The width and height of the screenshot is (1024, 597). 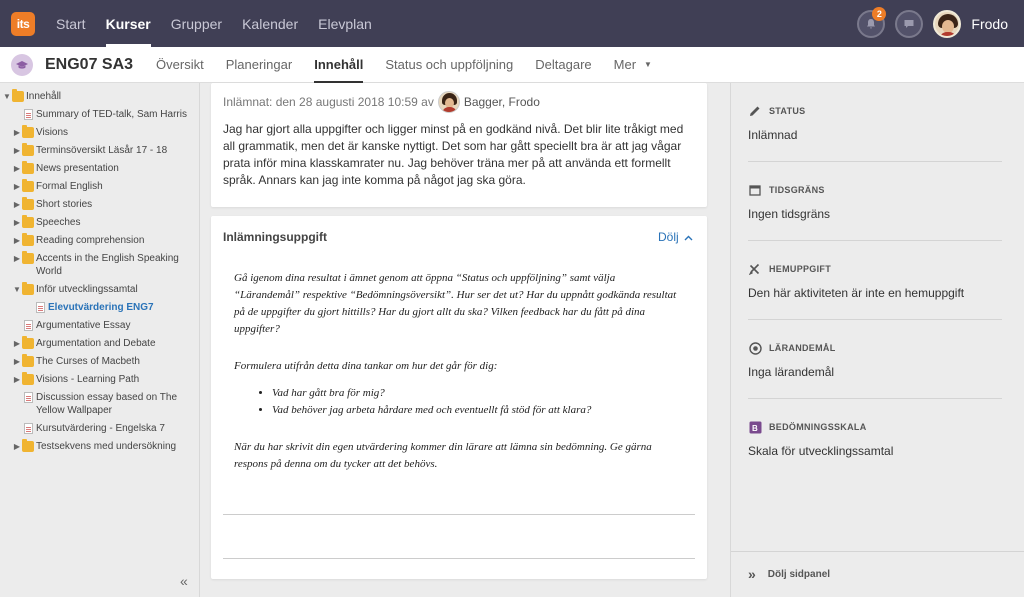 I want to click on tab-mer-label: Mer, so click(x=625, y=64).